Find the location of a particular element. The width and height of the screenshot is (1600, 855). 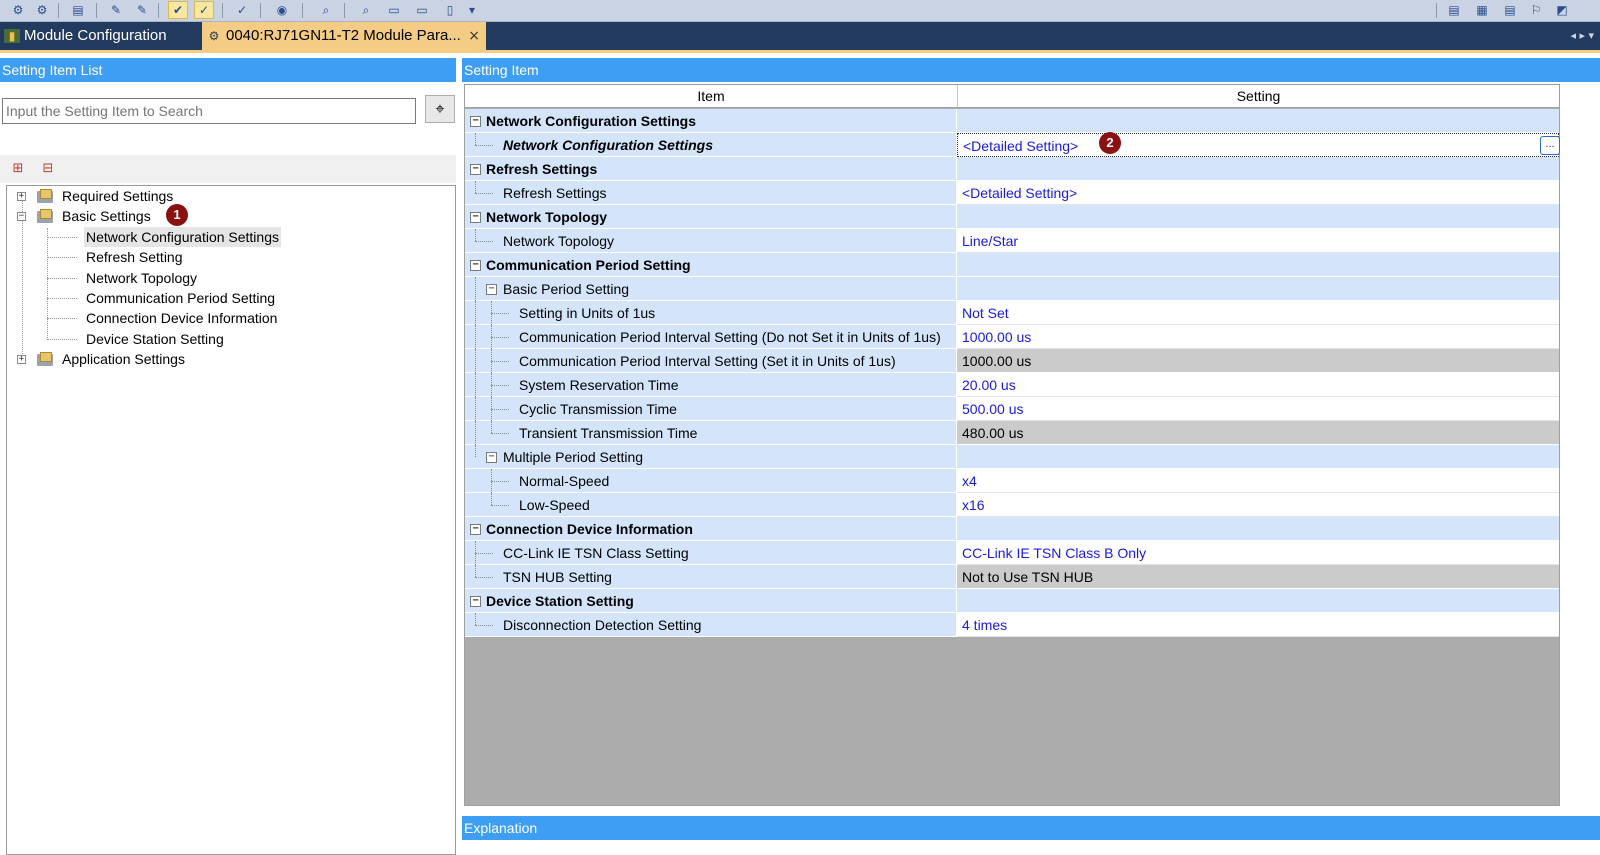

module-configuration-icon: ▮ is located at coordinates (12, 36).